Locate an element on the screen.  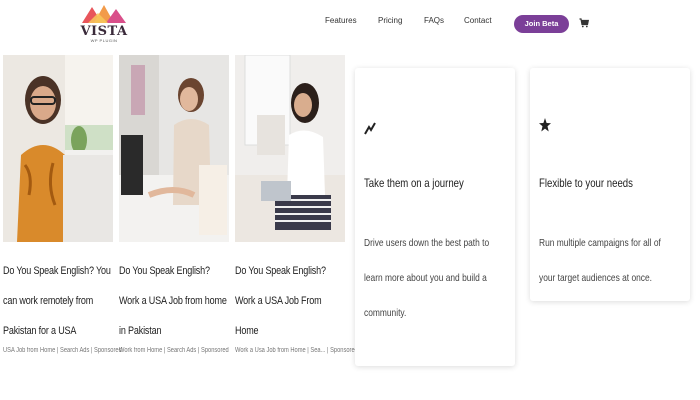
logo-mark-icon is located at coordinates (104, 14).